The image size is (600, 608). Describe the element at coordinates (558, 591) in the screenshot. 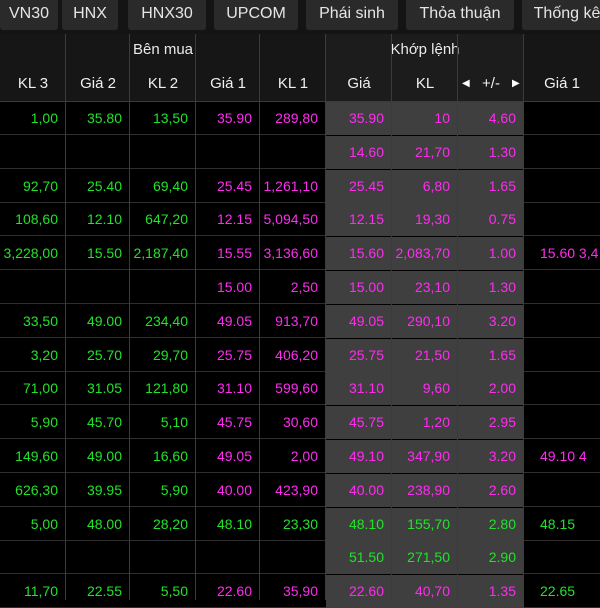

I see `ask-price-1-cell: 22.65` at that location.